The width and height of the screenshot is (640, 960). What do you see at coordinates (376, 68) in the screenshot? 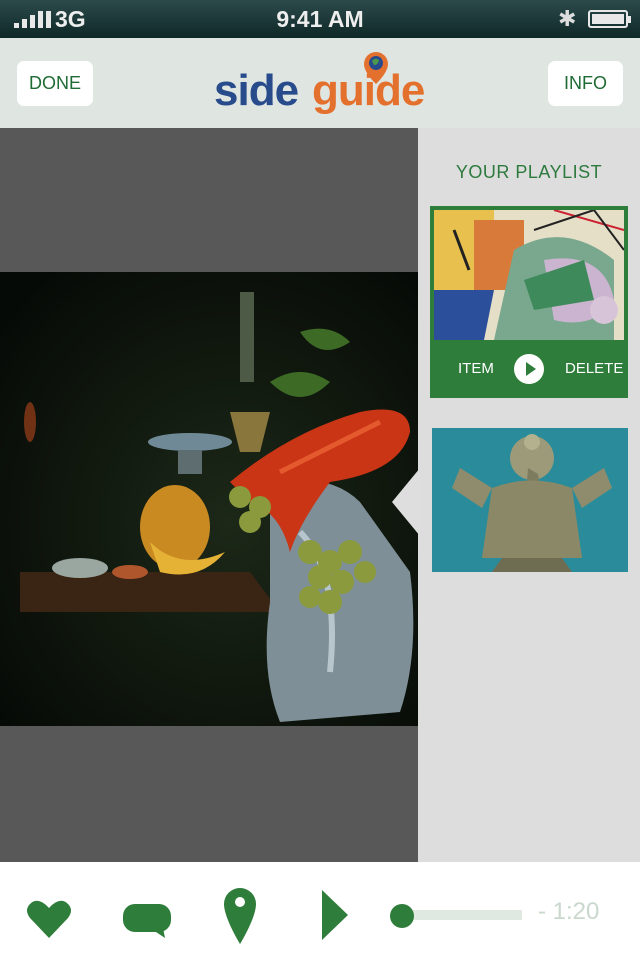
I see `logo-pin-icon` at bounding box center [376, 68].